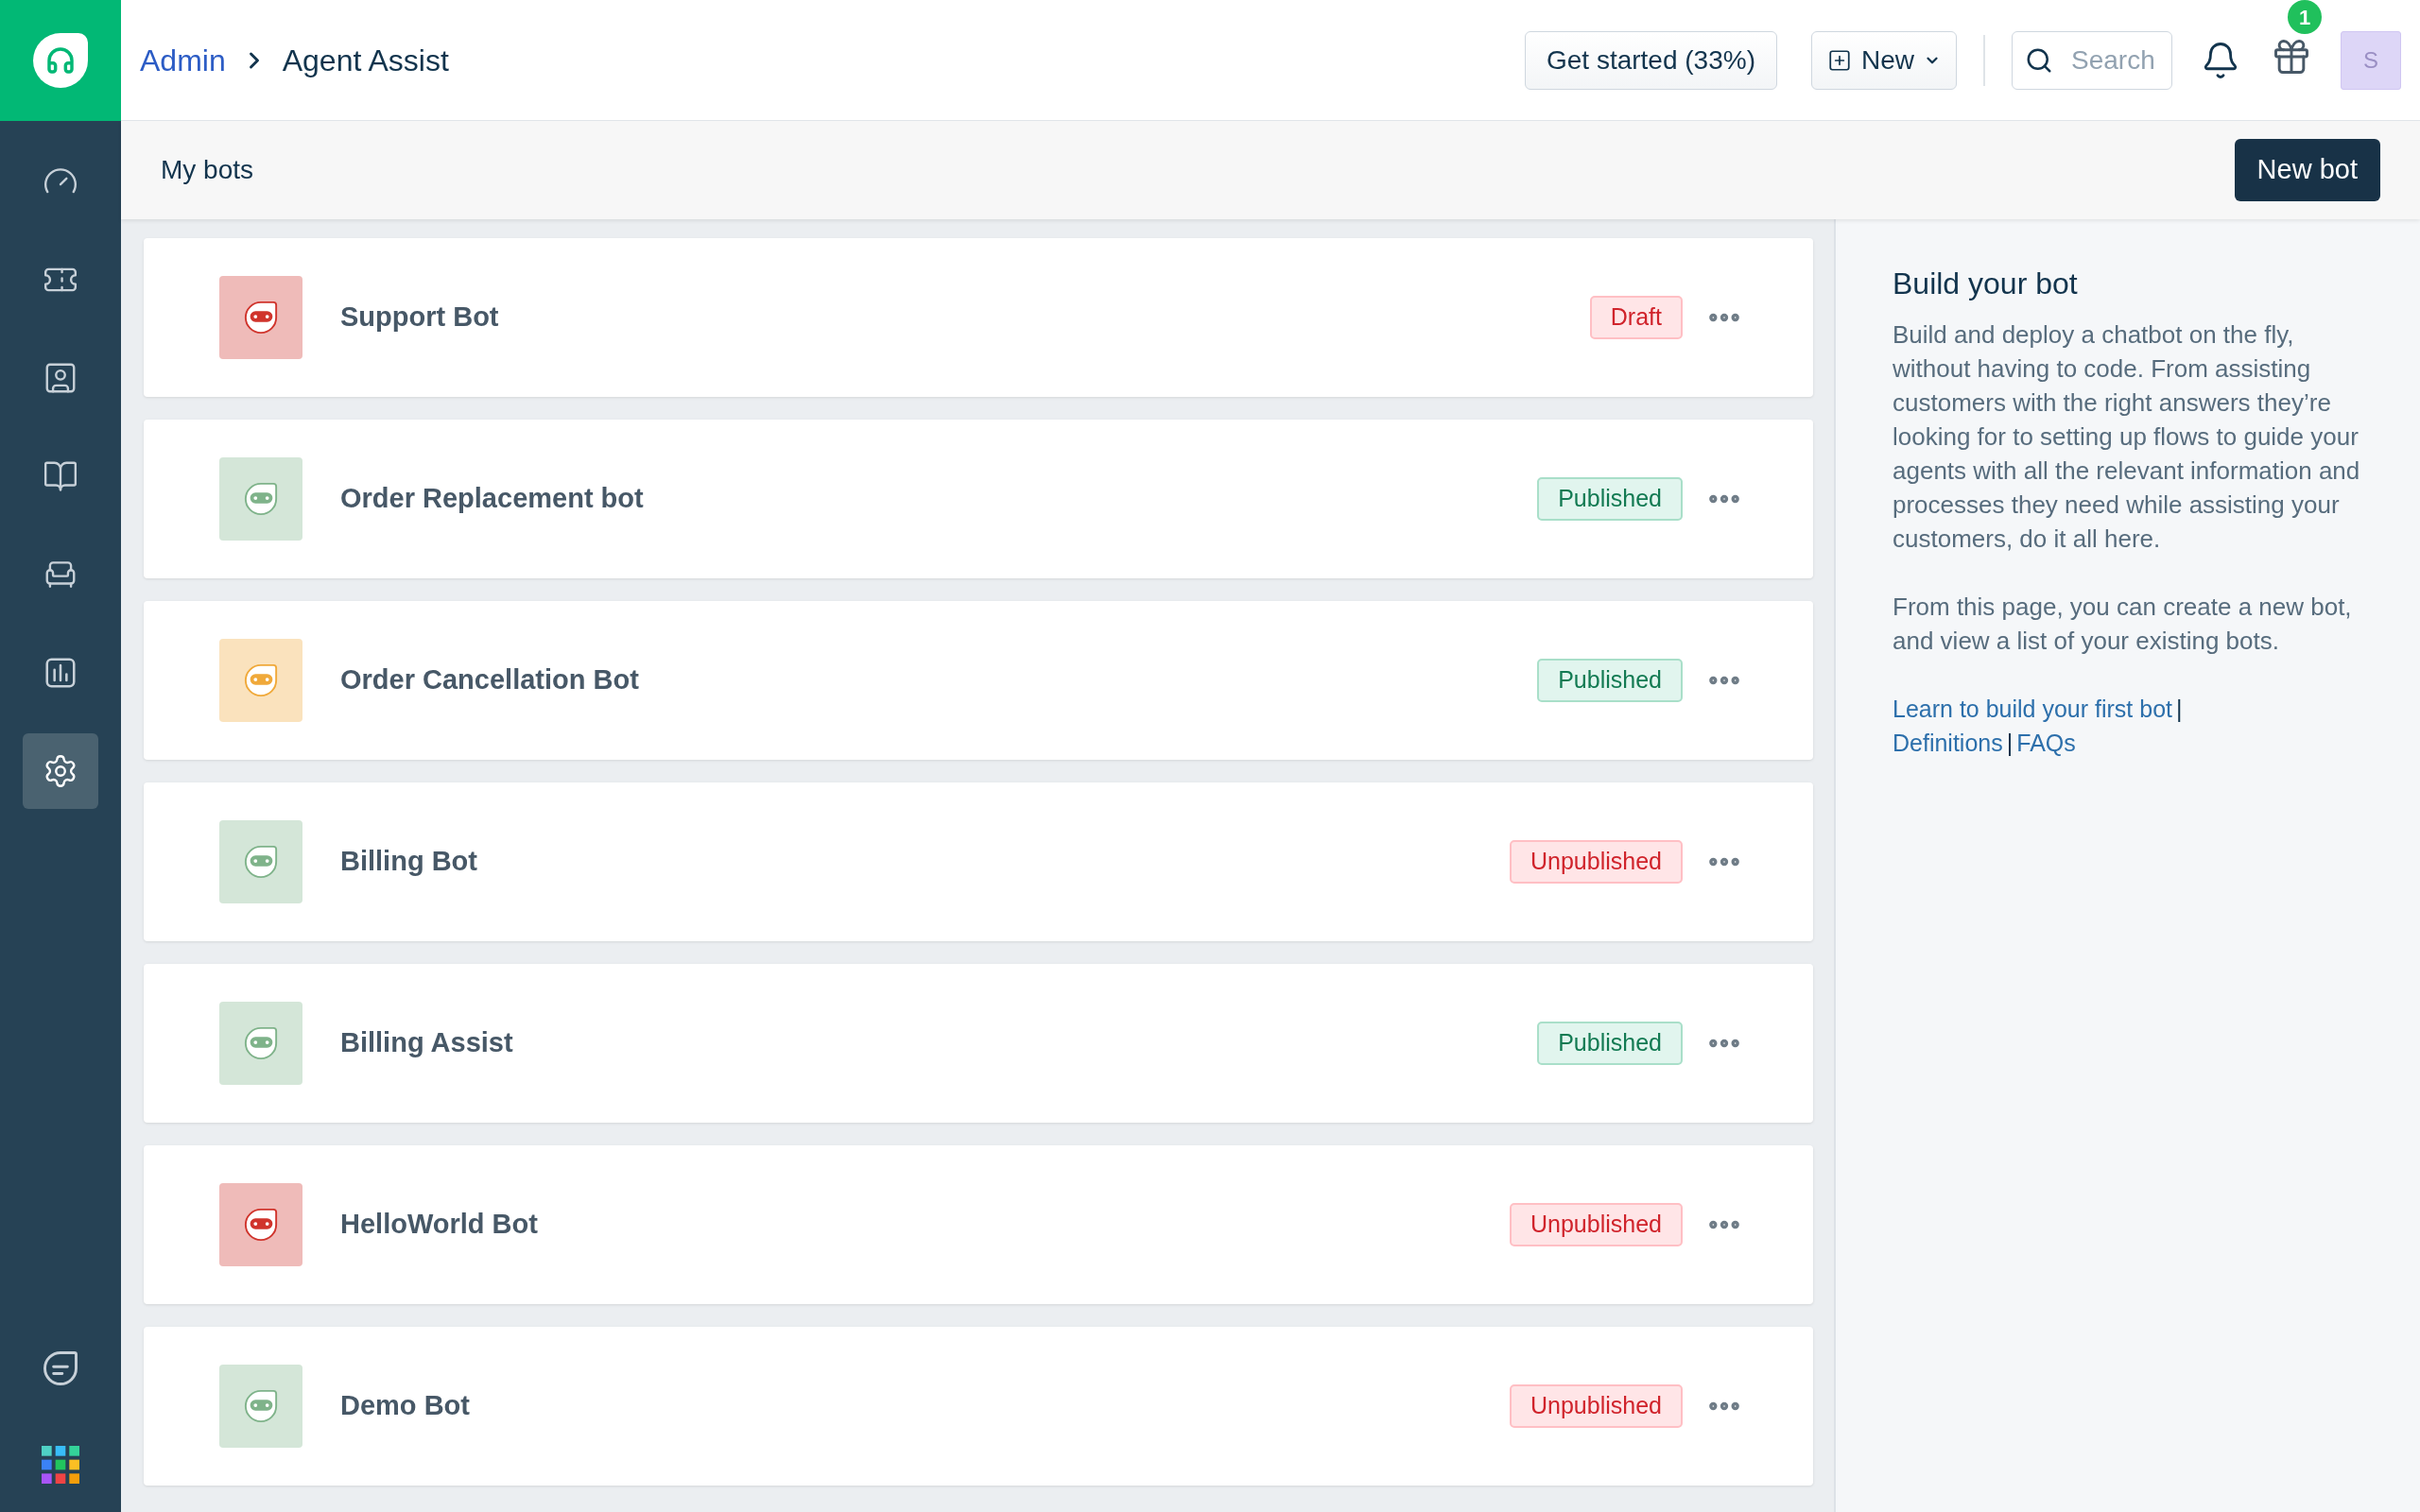 The image size is (2420, 1512). What do you see at coordinates (1986, 284) in the screenshot?
I see `panel-title: Build your bot` at bounding box center [1986, 284].